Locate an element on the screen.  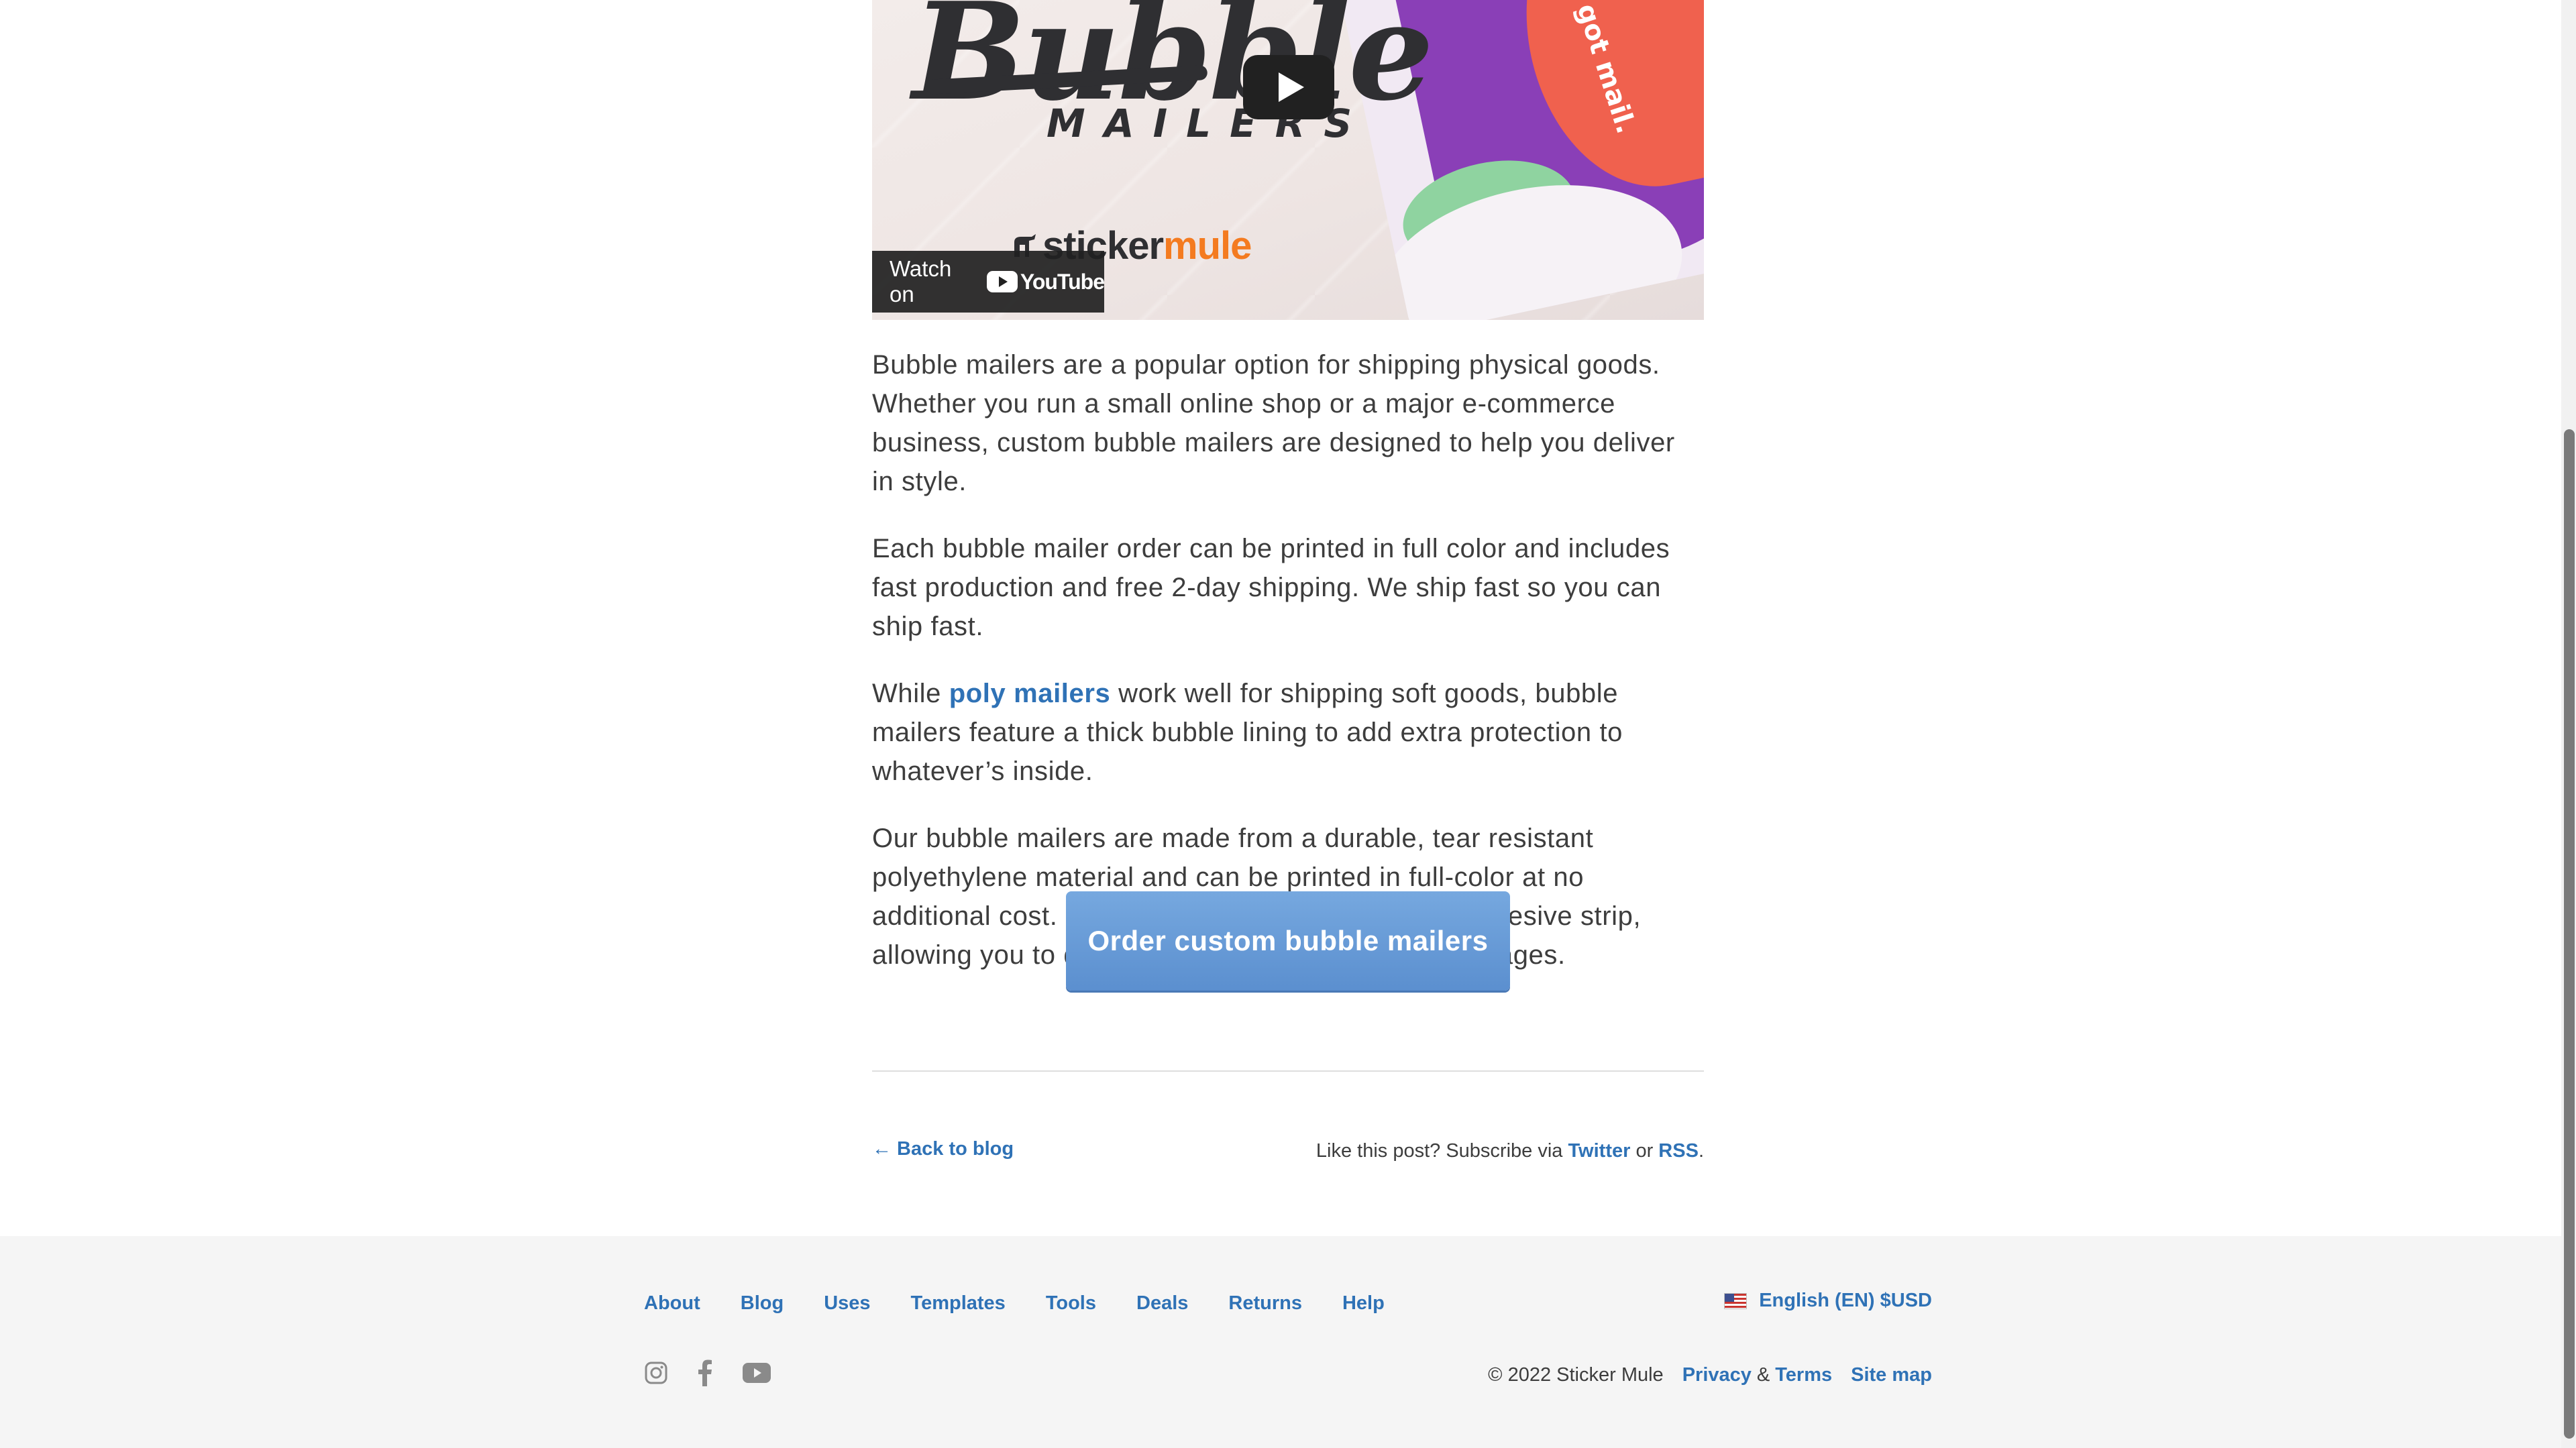
youtube-icon is located at coordinates (756, 1373).